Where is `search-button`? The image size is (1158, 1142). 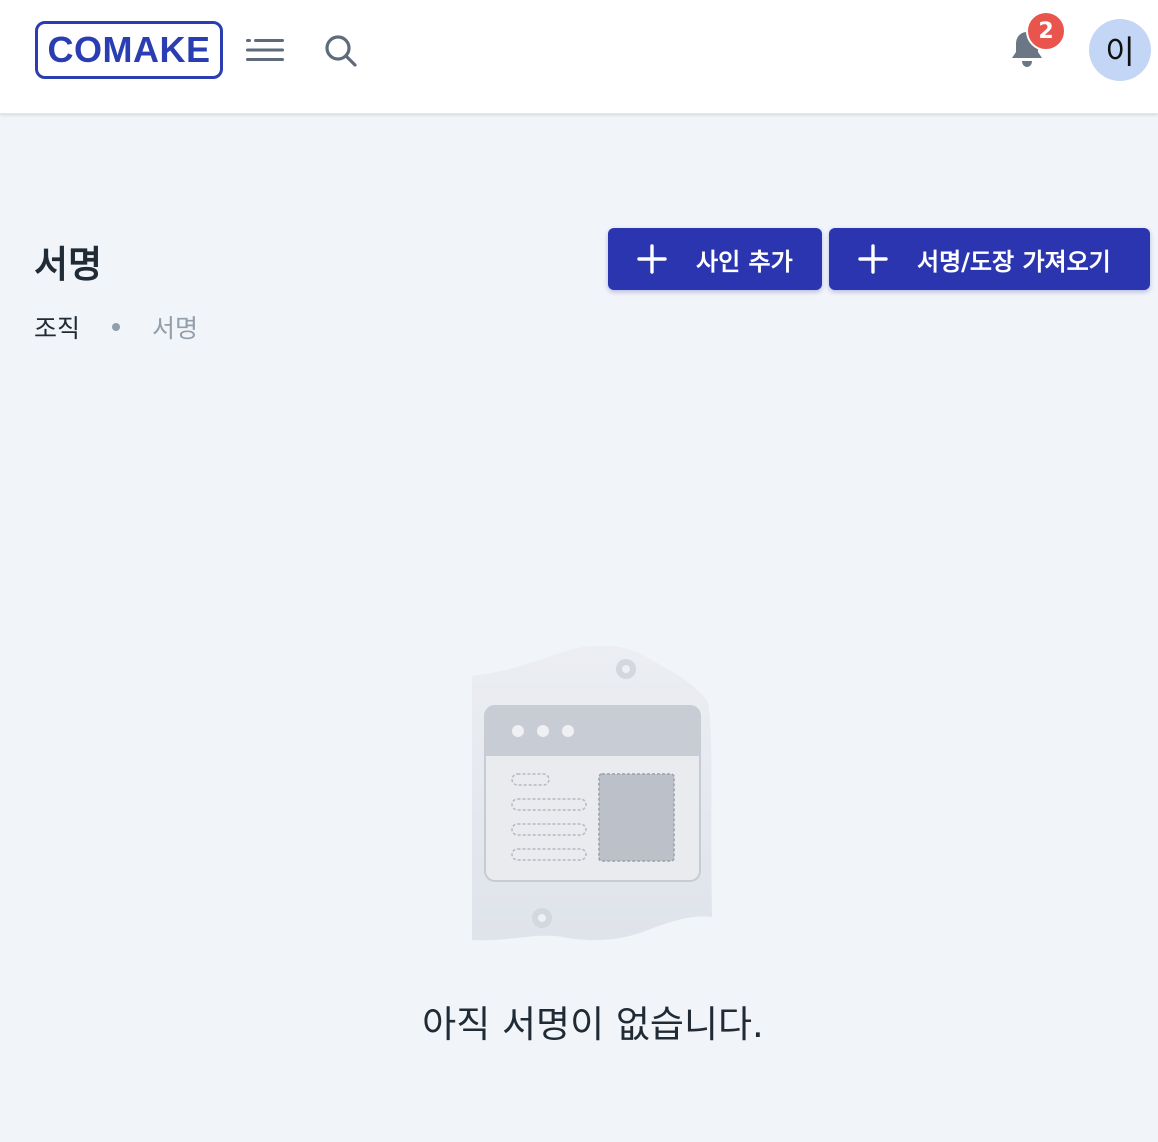 search-button is located at coordinates (341, 51).